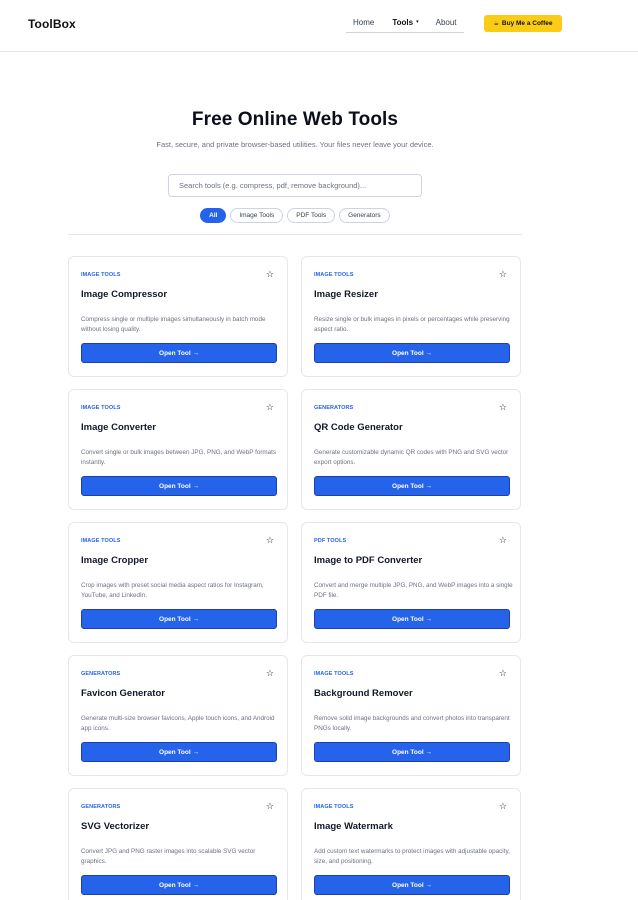 This screenshot has height=900, width=638. I want to click on filter-generators: Generators, so click(364, 215).